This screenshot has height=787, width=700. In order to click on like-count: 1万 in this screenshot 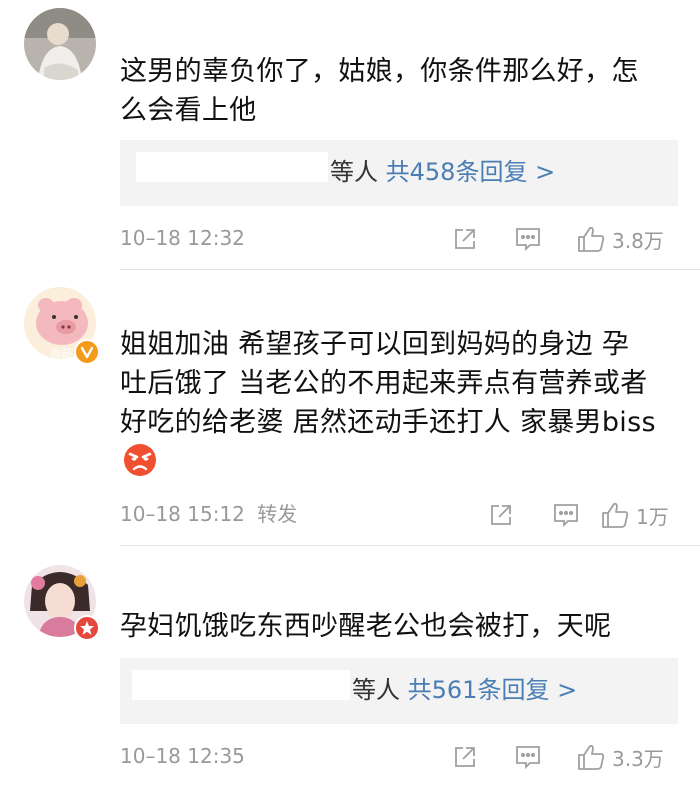, I will do `click(652, 516)`.